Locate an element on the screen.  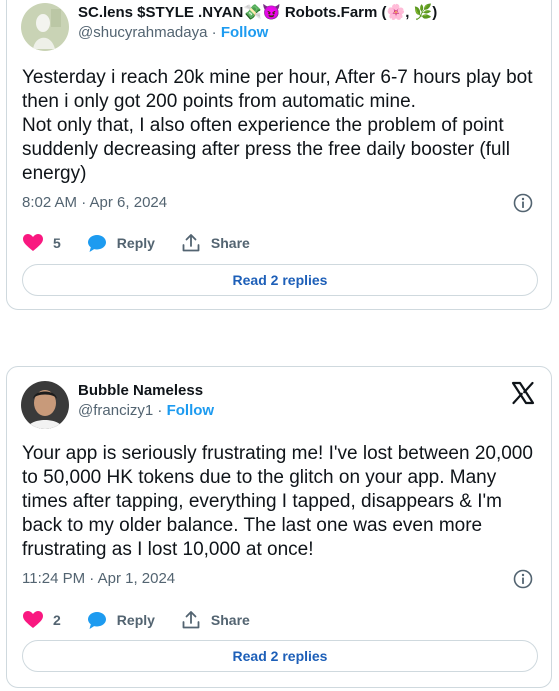
action-bar: 2 Reply Share is located at coordinates (149, 620).